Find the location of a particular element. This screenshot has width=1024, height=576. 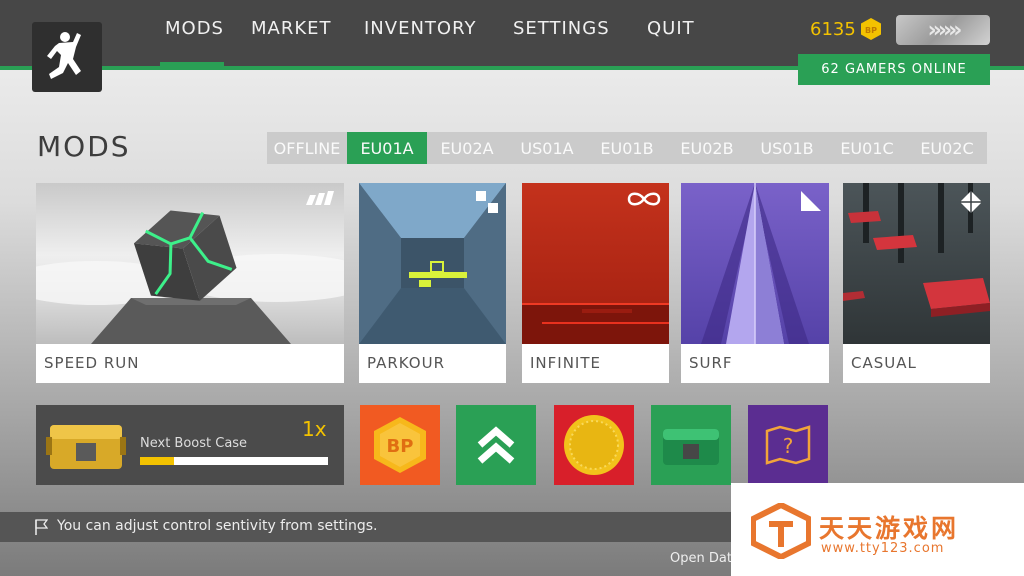

server-tab-us01a: US01A is located at coordinates (547, 148).